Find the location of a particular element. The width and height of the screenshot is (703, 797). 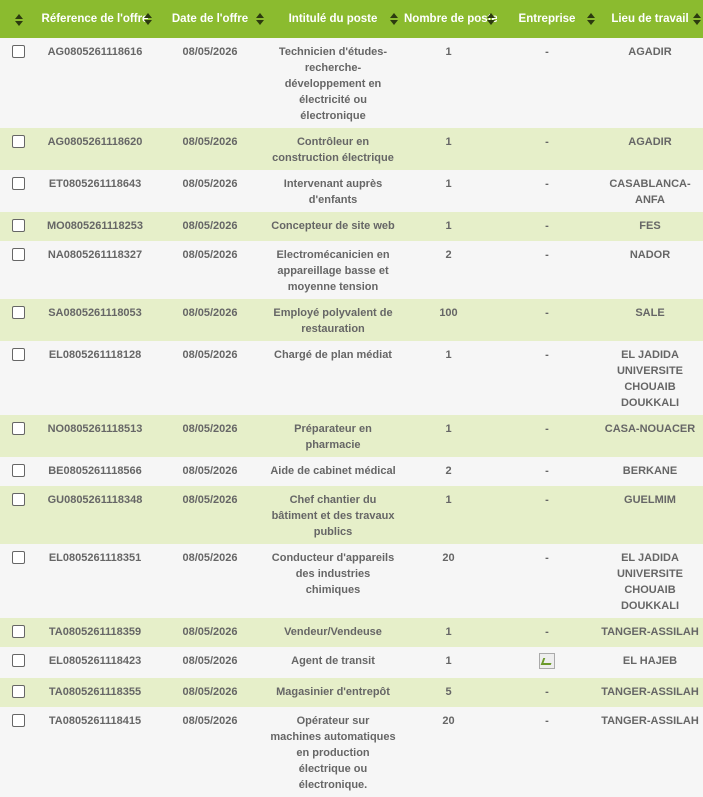

header-reference-label: Réference de l'offre is located at coordinates (95, 19).